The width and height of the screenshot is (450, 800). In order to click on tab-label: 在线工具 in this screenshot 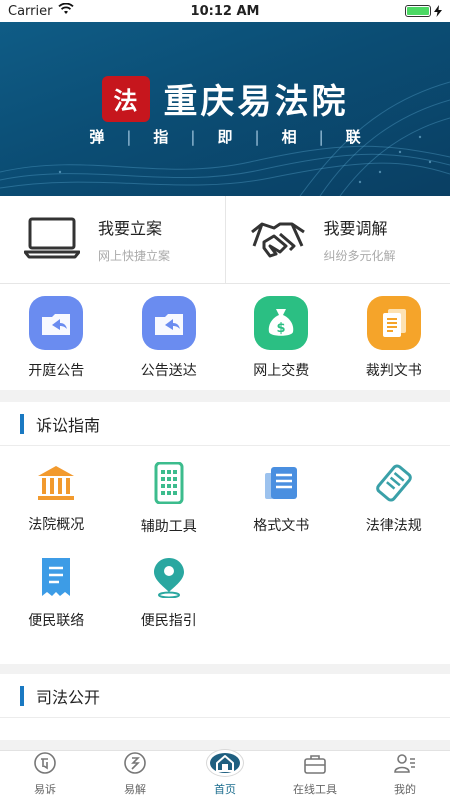, I will do `click(315, 789)`.